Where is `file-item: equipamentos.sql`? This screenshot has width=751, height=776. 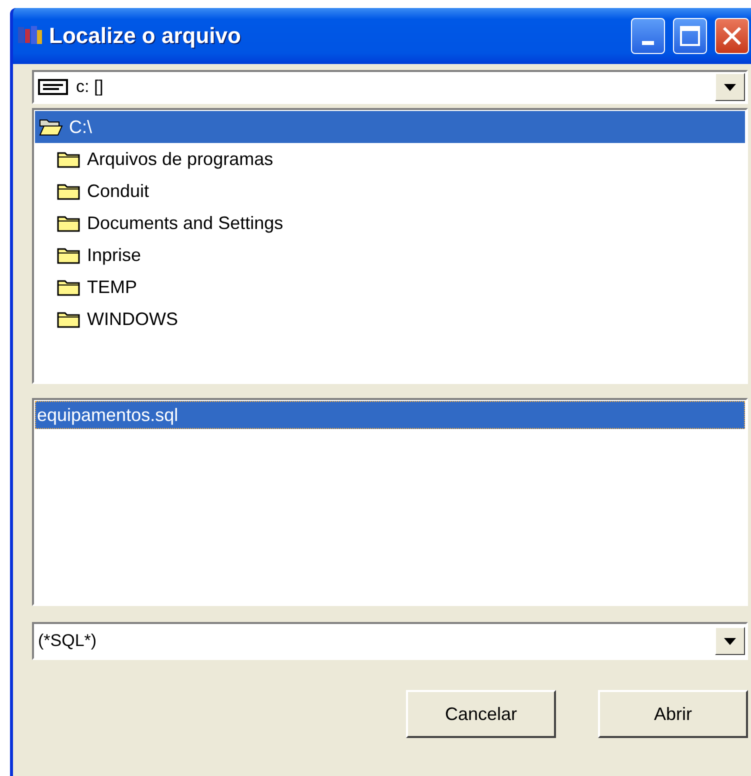 file-item: equipamentos.sql is located at coordinates (390, 415).